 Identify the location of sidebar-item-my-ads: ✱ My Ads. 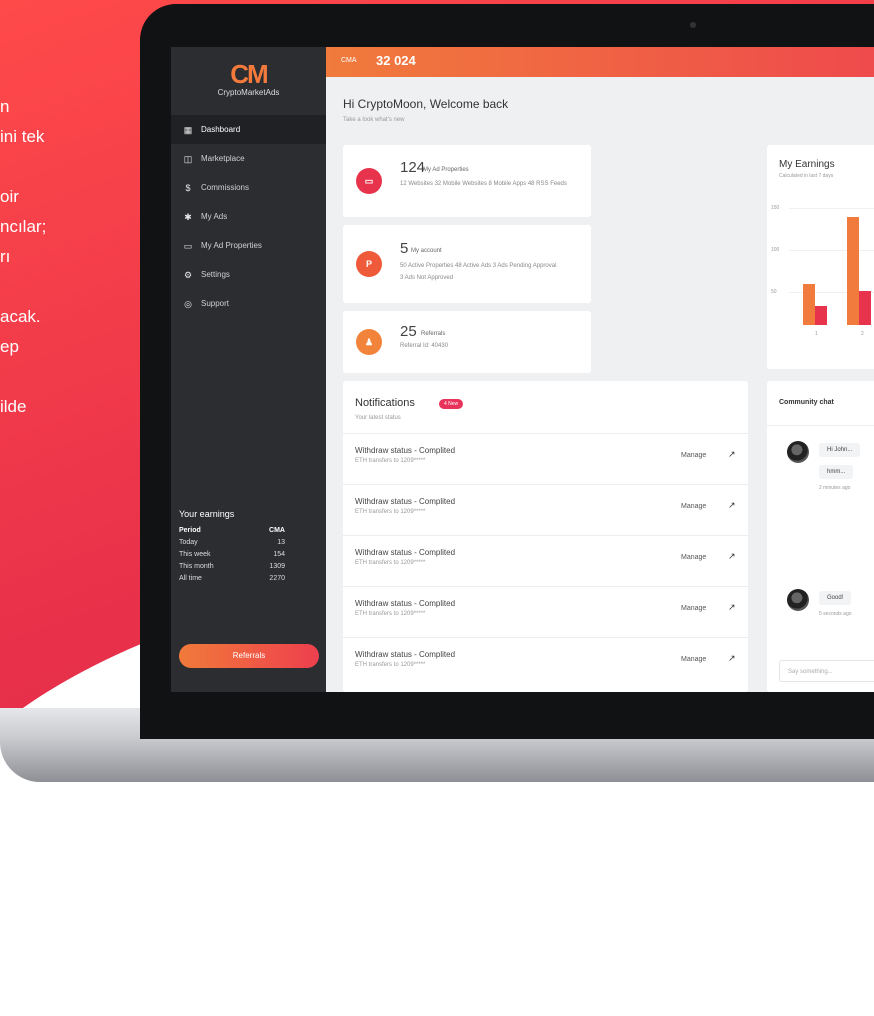
(248, 216).